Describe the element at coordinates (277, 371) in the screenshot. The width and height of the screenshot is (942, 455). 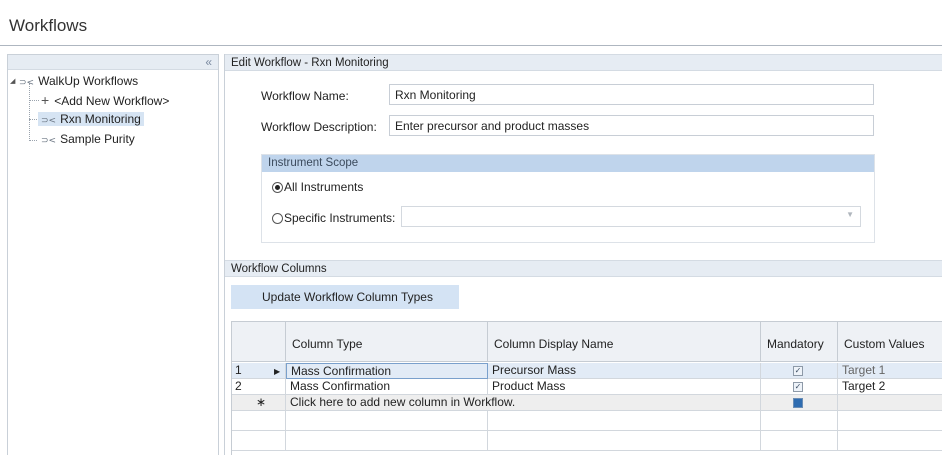
I see `current-row-icon: ▶` at that location.